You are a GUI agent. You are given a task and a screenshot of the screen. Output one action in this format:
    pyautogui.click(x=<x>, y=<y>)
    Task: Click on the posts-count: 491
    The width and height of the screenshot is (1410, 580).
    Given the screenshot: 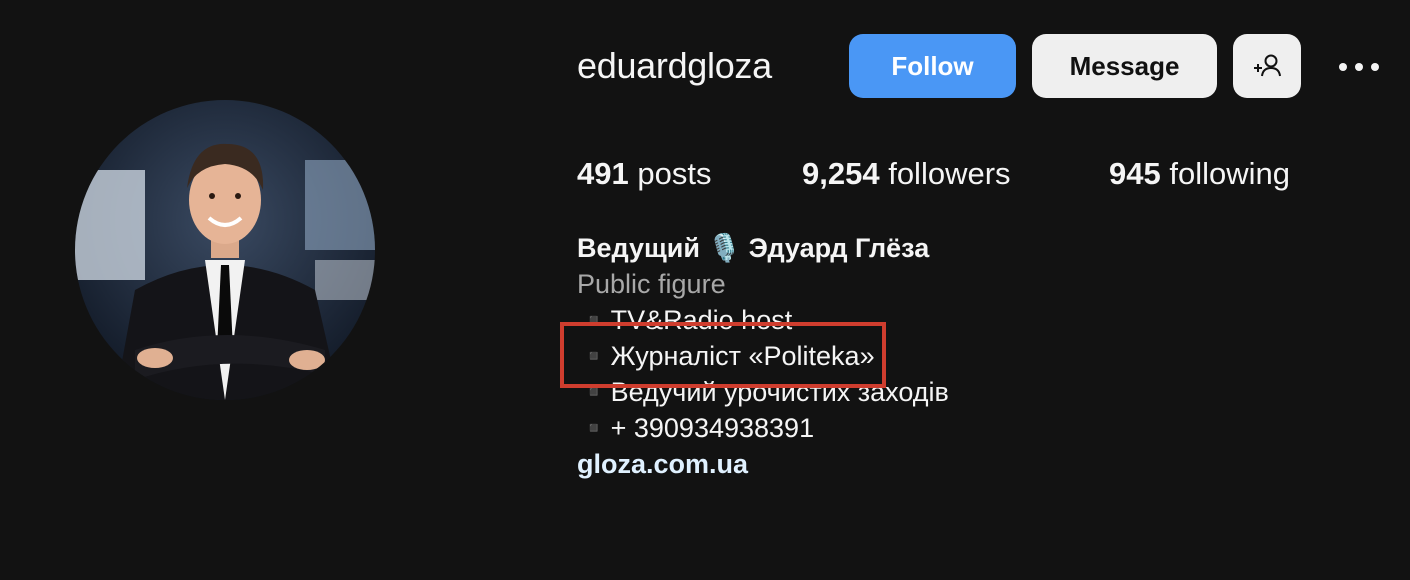 What is the action you would take?
    pyautogui.click(x=603, y=173)
    